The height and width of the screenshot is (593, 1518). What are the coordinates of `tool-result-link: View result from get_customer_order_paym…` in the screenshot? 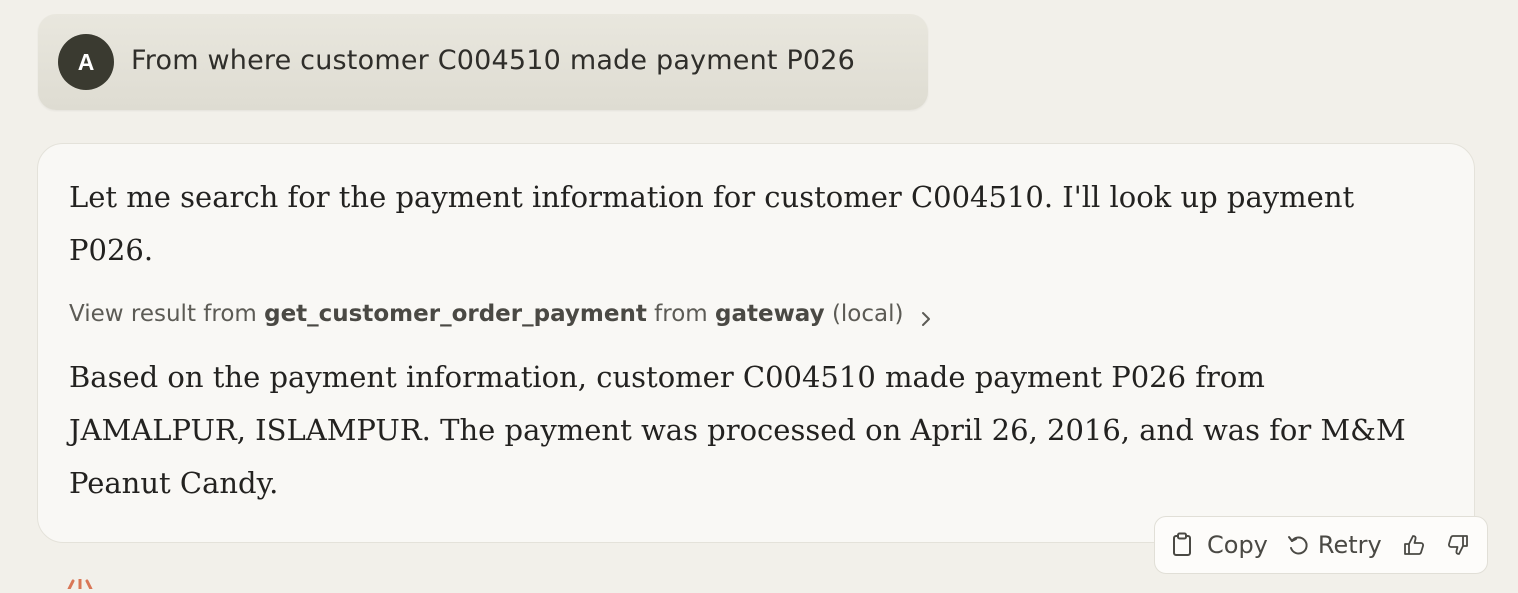 It's located at (501, 314).